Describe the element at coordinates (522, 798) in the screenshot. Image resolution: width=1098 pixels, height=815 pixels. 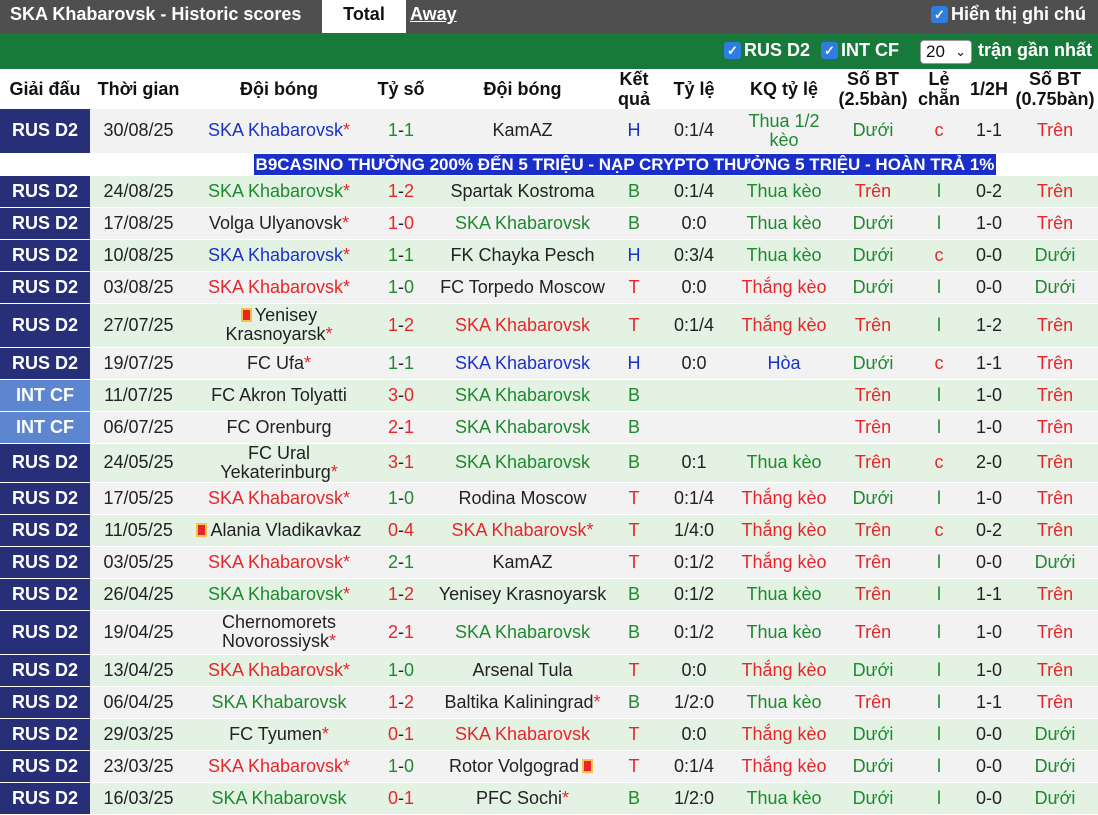
I see `away-team-cell: PFC Sochi*` at that location.